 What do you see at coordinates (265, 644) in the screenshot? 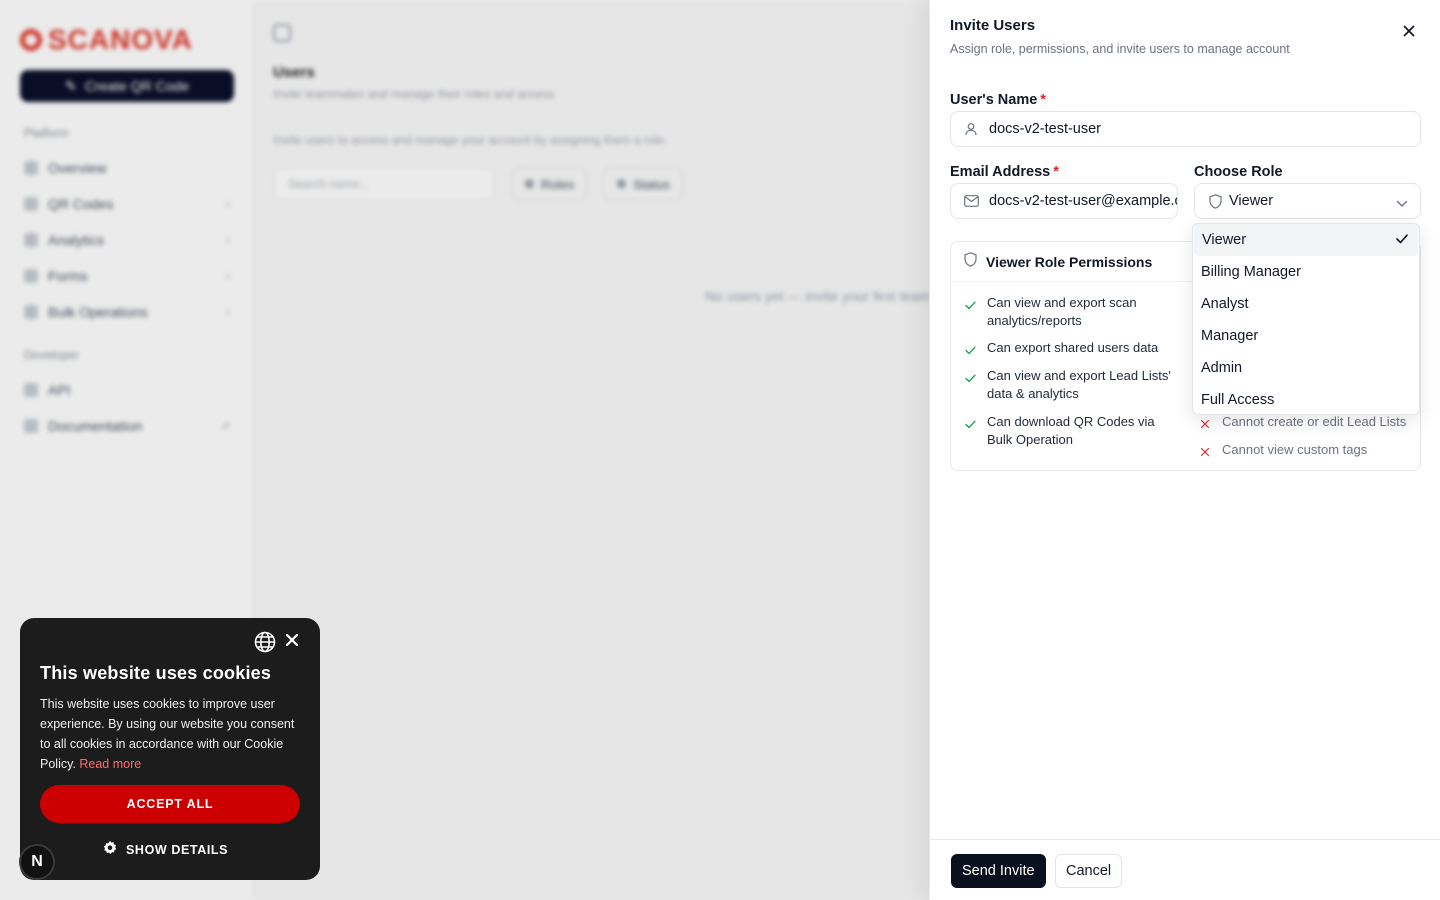
I see `globe-icon` at bounding box center [265, 644].